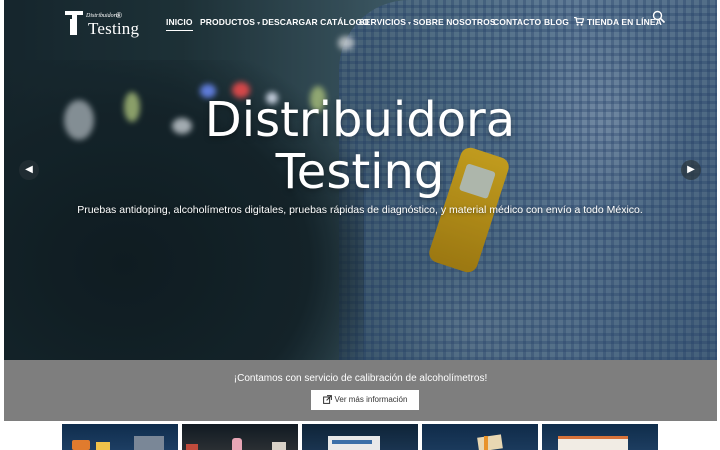 This screenshot has width=720, height=450. I want to click on nav-item-servicios: SERVICIOS ▾, so click(385, 24).